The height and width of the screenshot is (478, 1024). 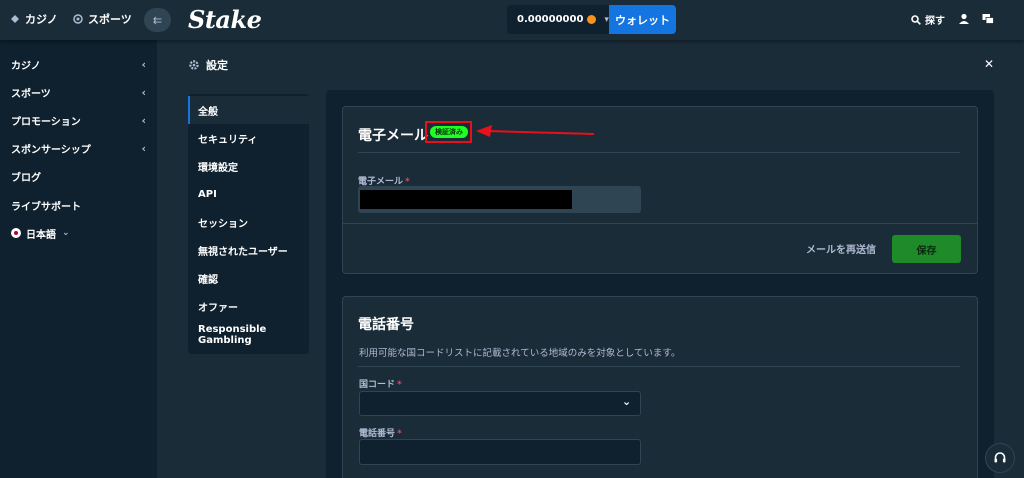 I want to click on email-card-divider, so click(x=659, y=152).